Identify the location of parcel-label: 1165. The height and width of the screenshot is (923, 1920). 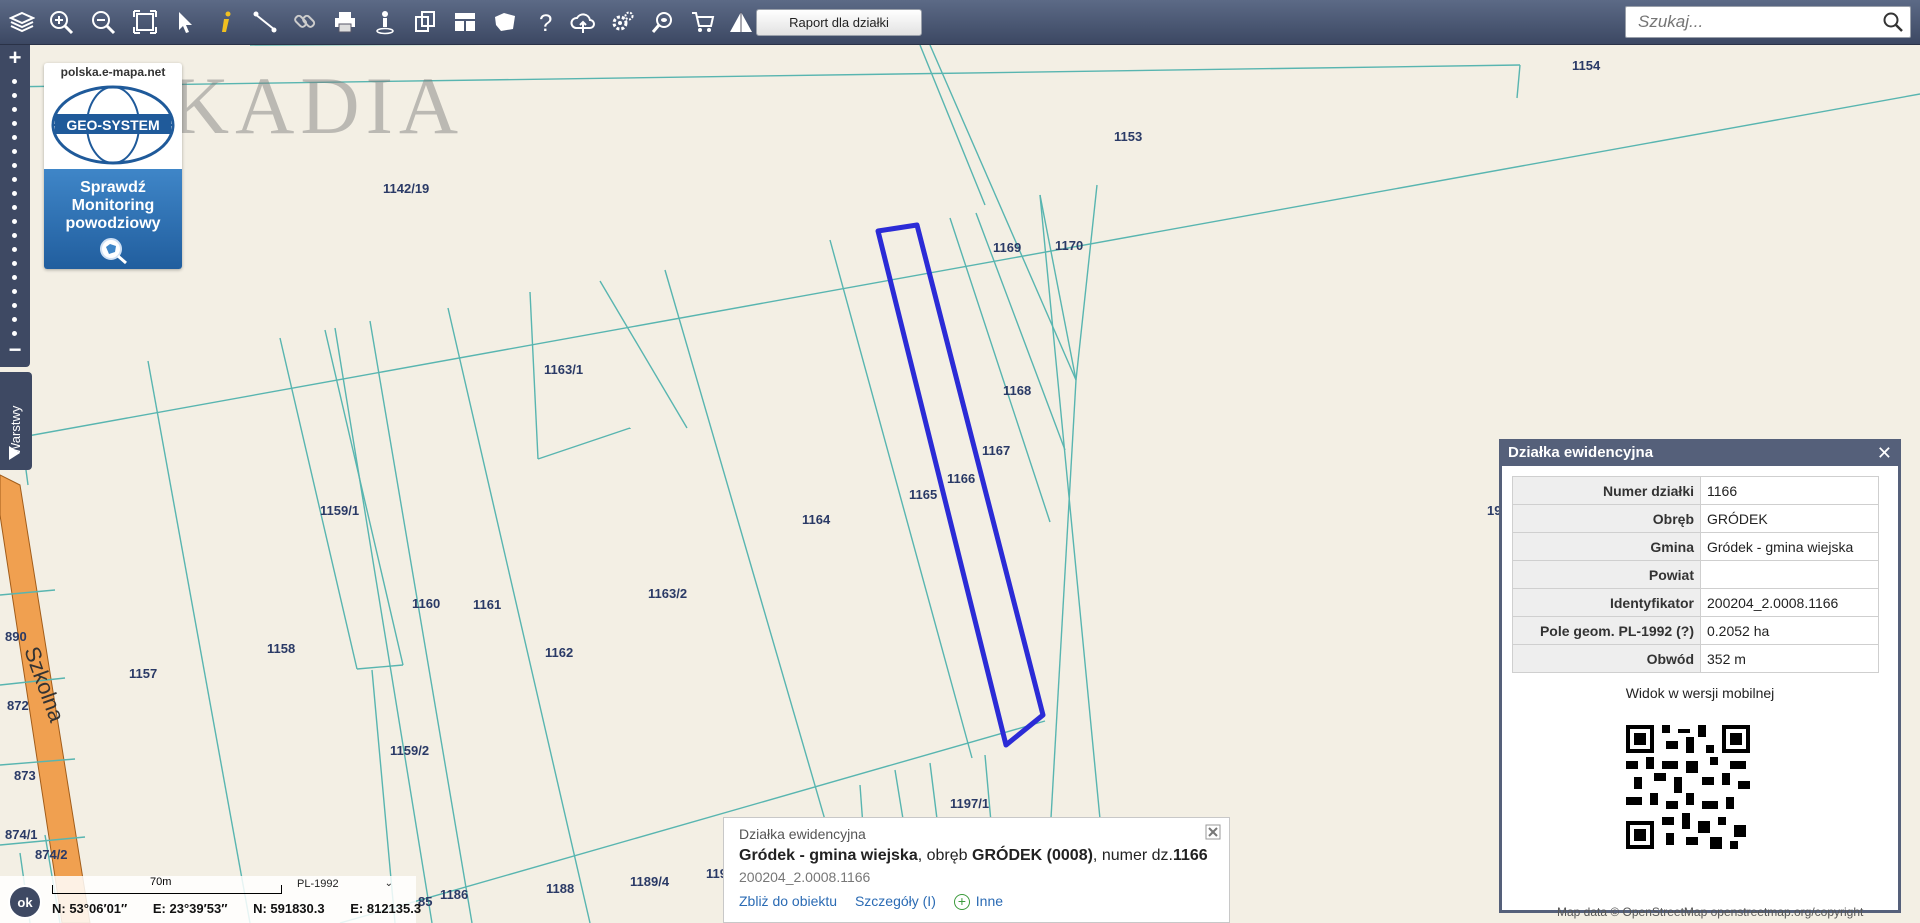
(923, 494).